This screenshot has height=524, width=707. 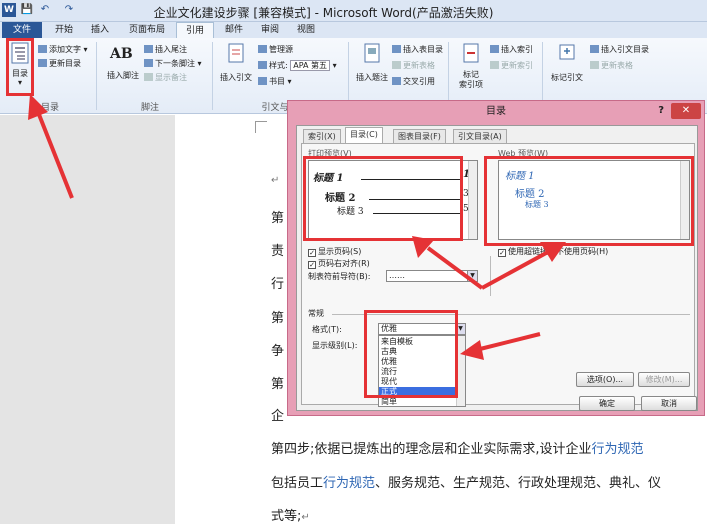 I want to click on tab-review: 审阅, so click(x=270, y=30).